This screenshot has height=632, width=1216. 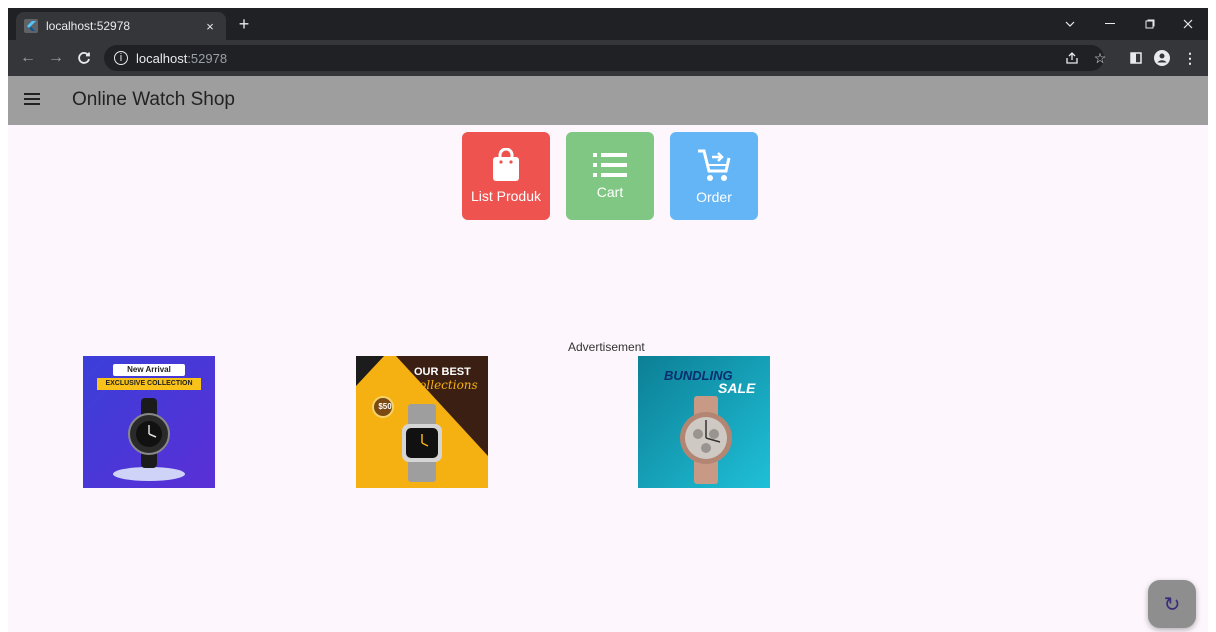 What do you see at coordinates (153, 99) in the screenshot?
I see `app-title: Online Watch Shop` at bounding box center [153, 99].